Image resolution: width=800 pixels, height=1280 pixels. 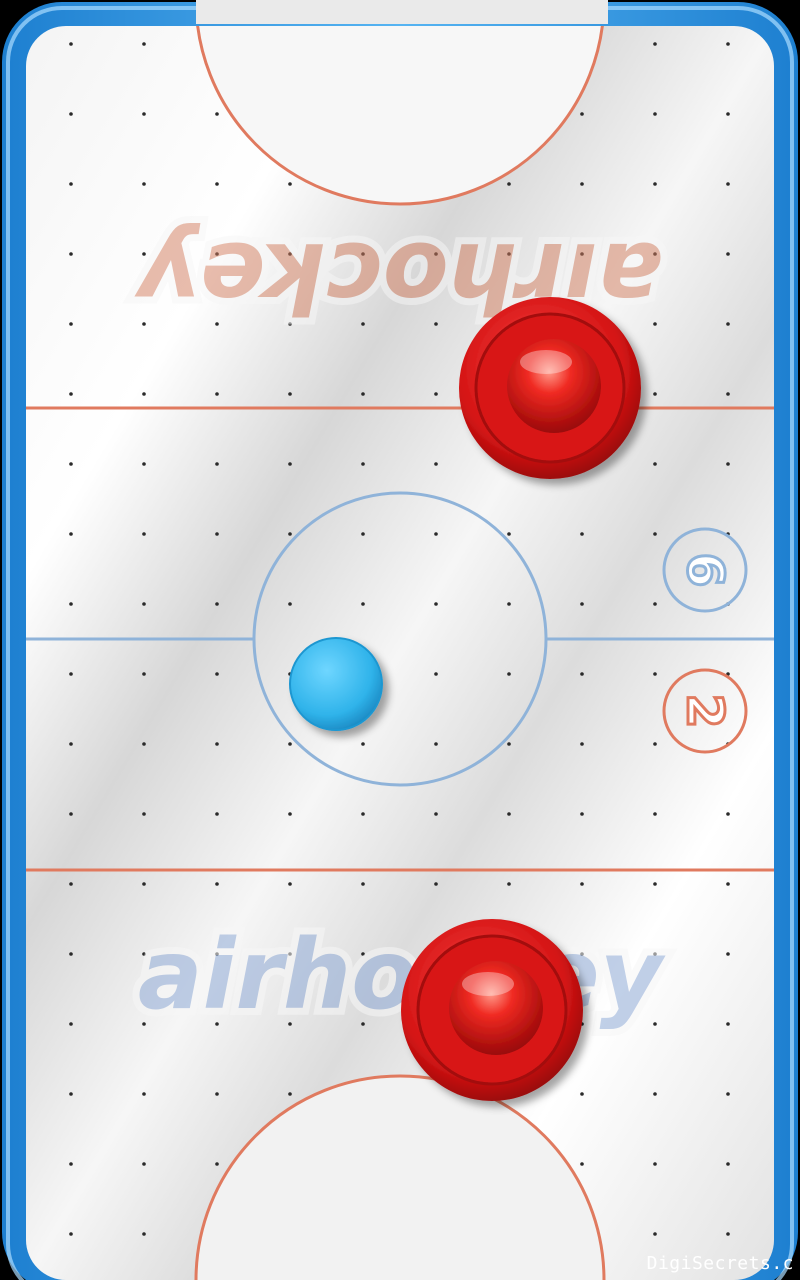 What do you see at coordinates (336, 684) in the screenshot?
I see `puck` at bounding box center [336, 684].